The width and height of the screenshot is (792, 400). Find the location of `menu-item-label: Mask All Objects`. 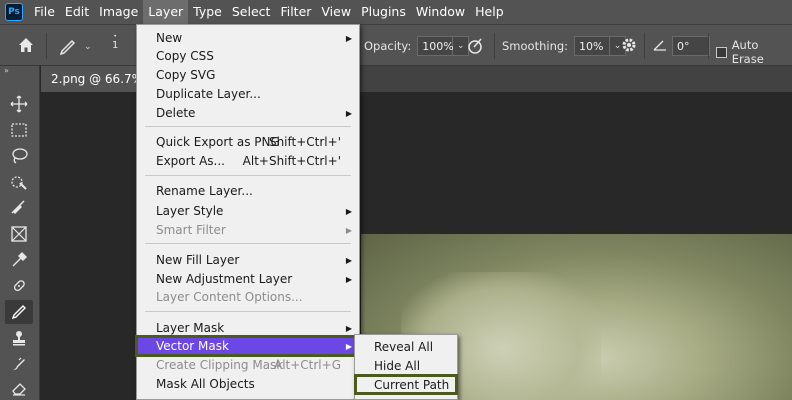

menu-item-label: Mask All Objects is located at coordinates (205, 384).